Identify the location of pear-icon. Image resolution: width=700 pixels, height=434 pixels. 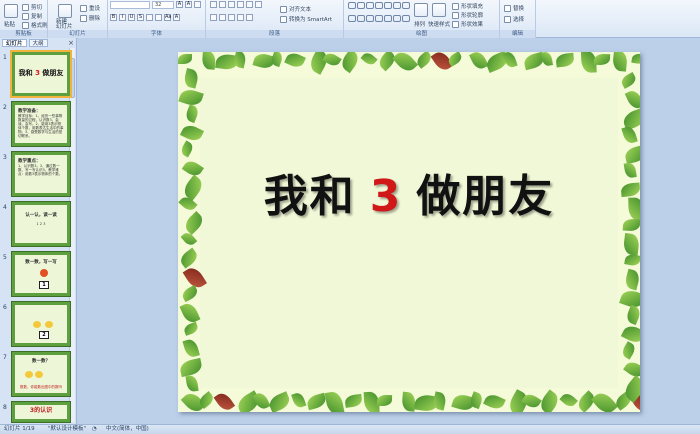
(39, 374).